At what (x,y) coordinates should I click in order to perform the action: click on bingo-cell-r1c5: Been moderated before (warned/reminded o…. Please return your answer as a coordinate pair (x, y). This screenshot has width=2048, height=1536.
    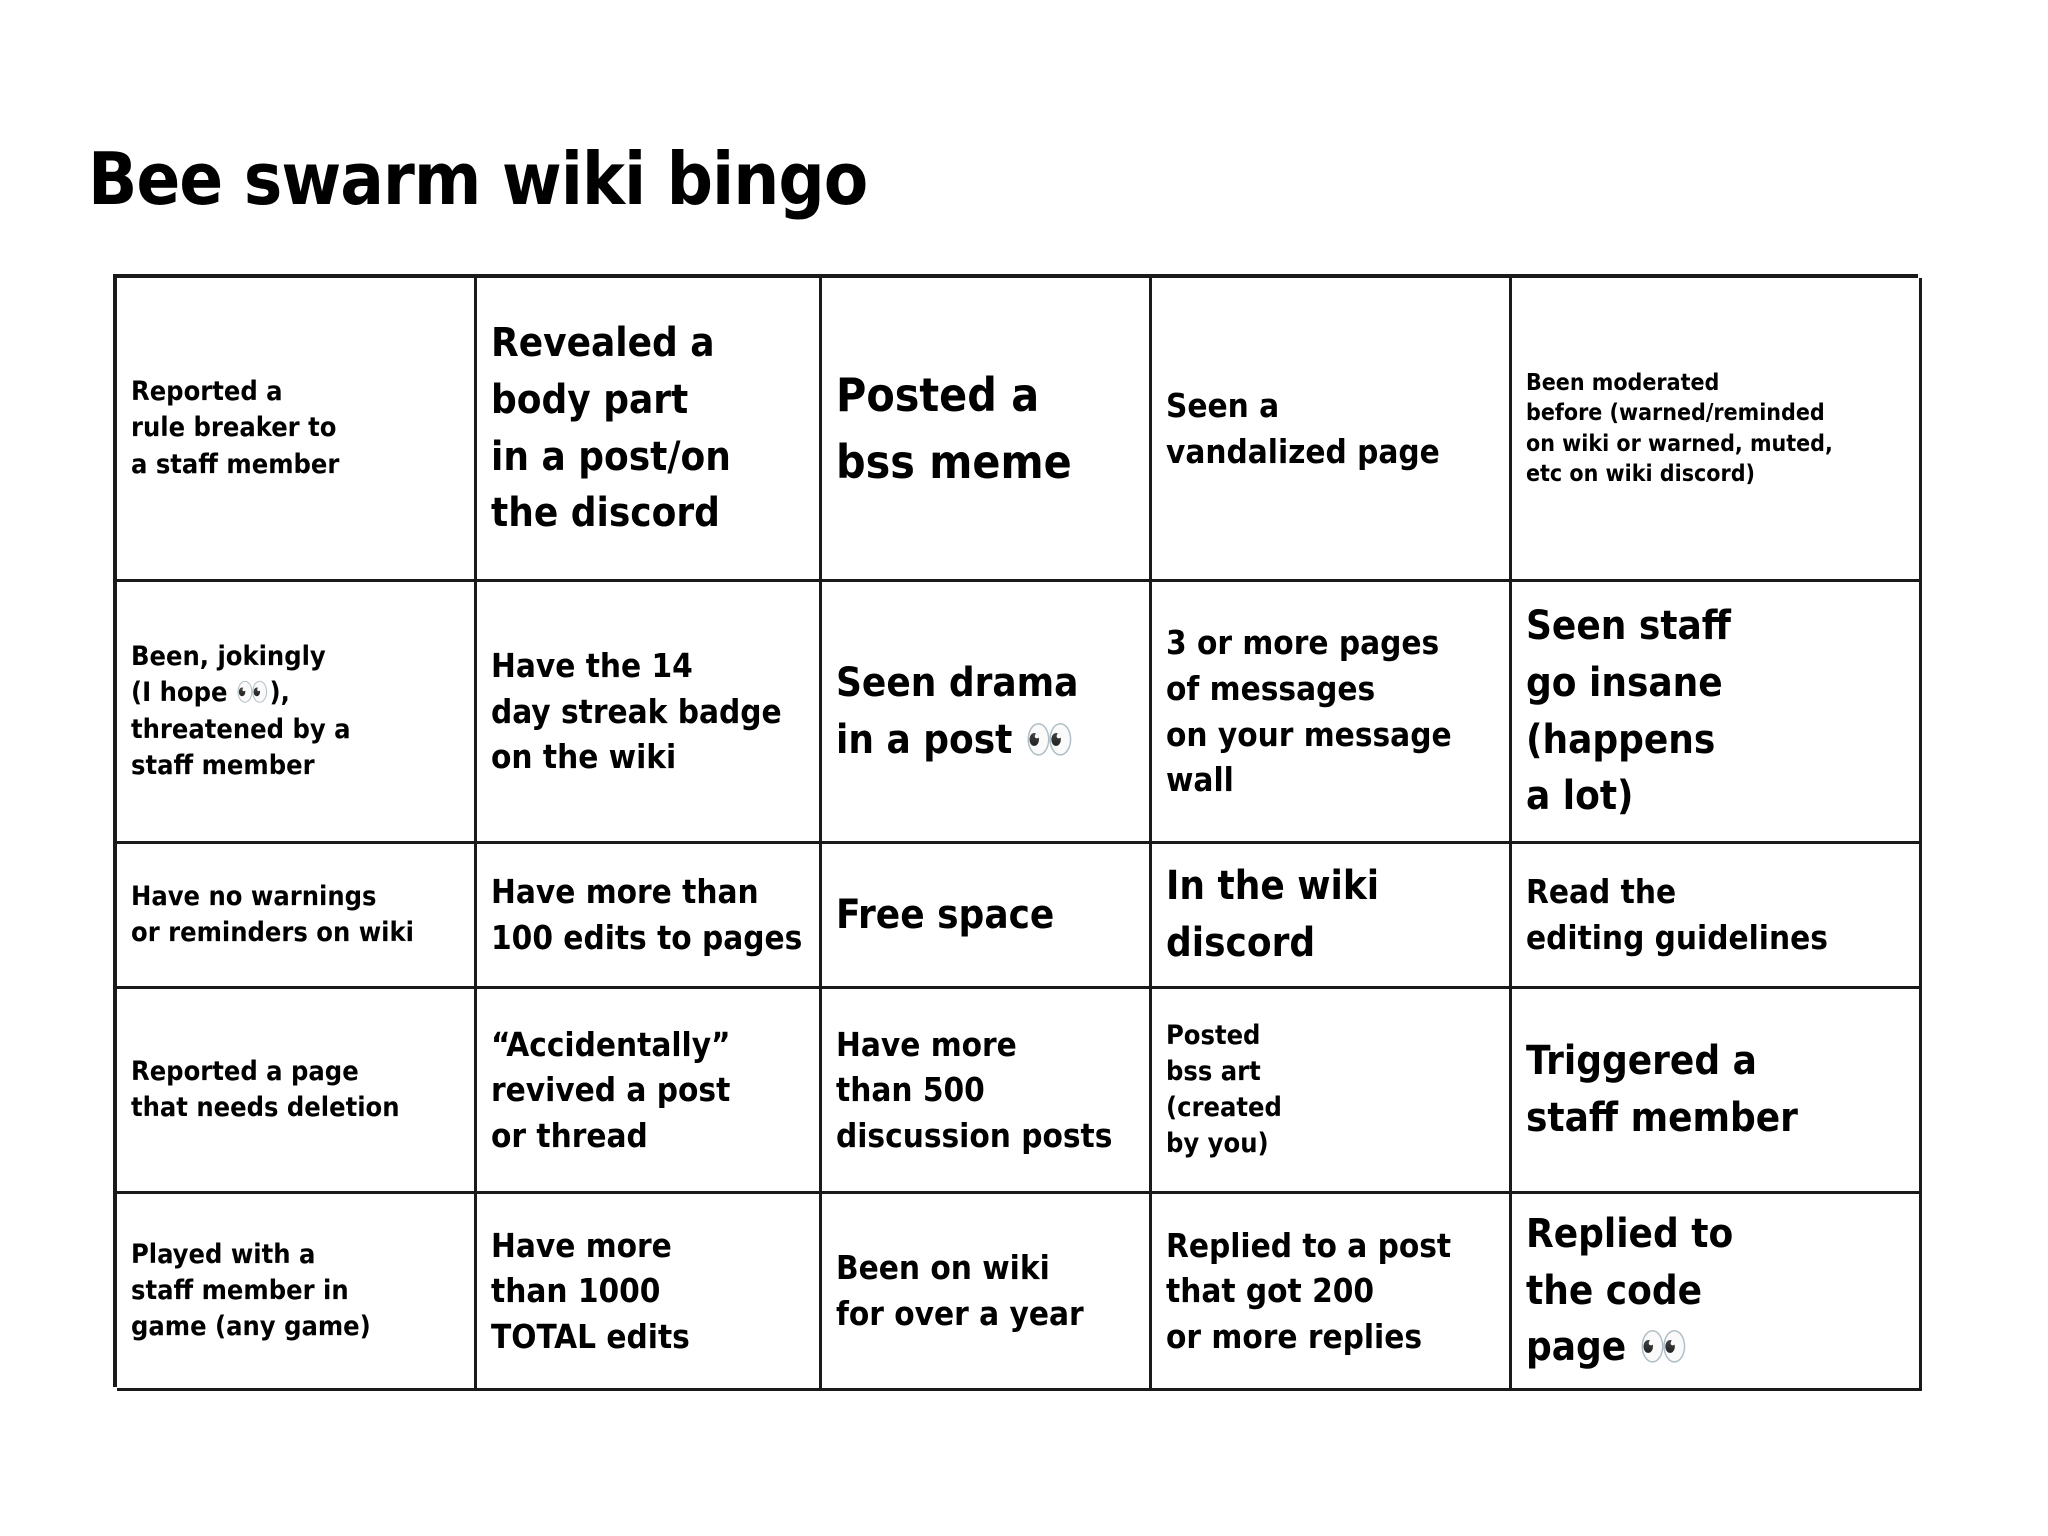
    Looking at the image, I should click on (1717, 430).